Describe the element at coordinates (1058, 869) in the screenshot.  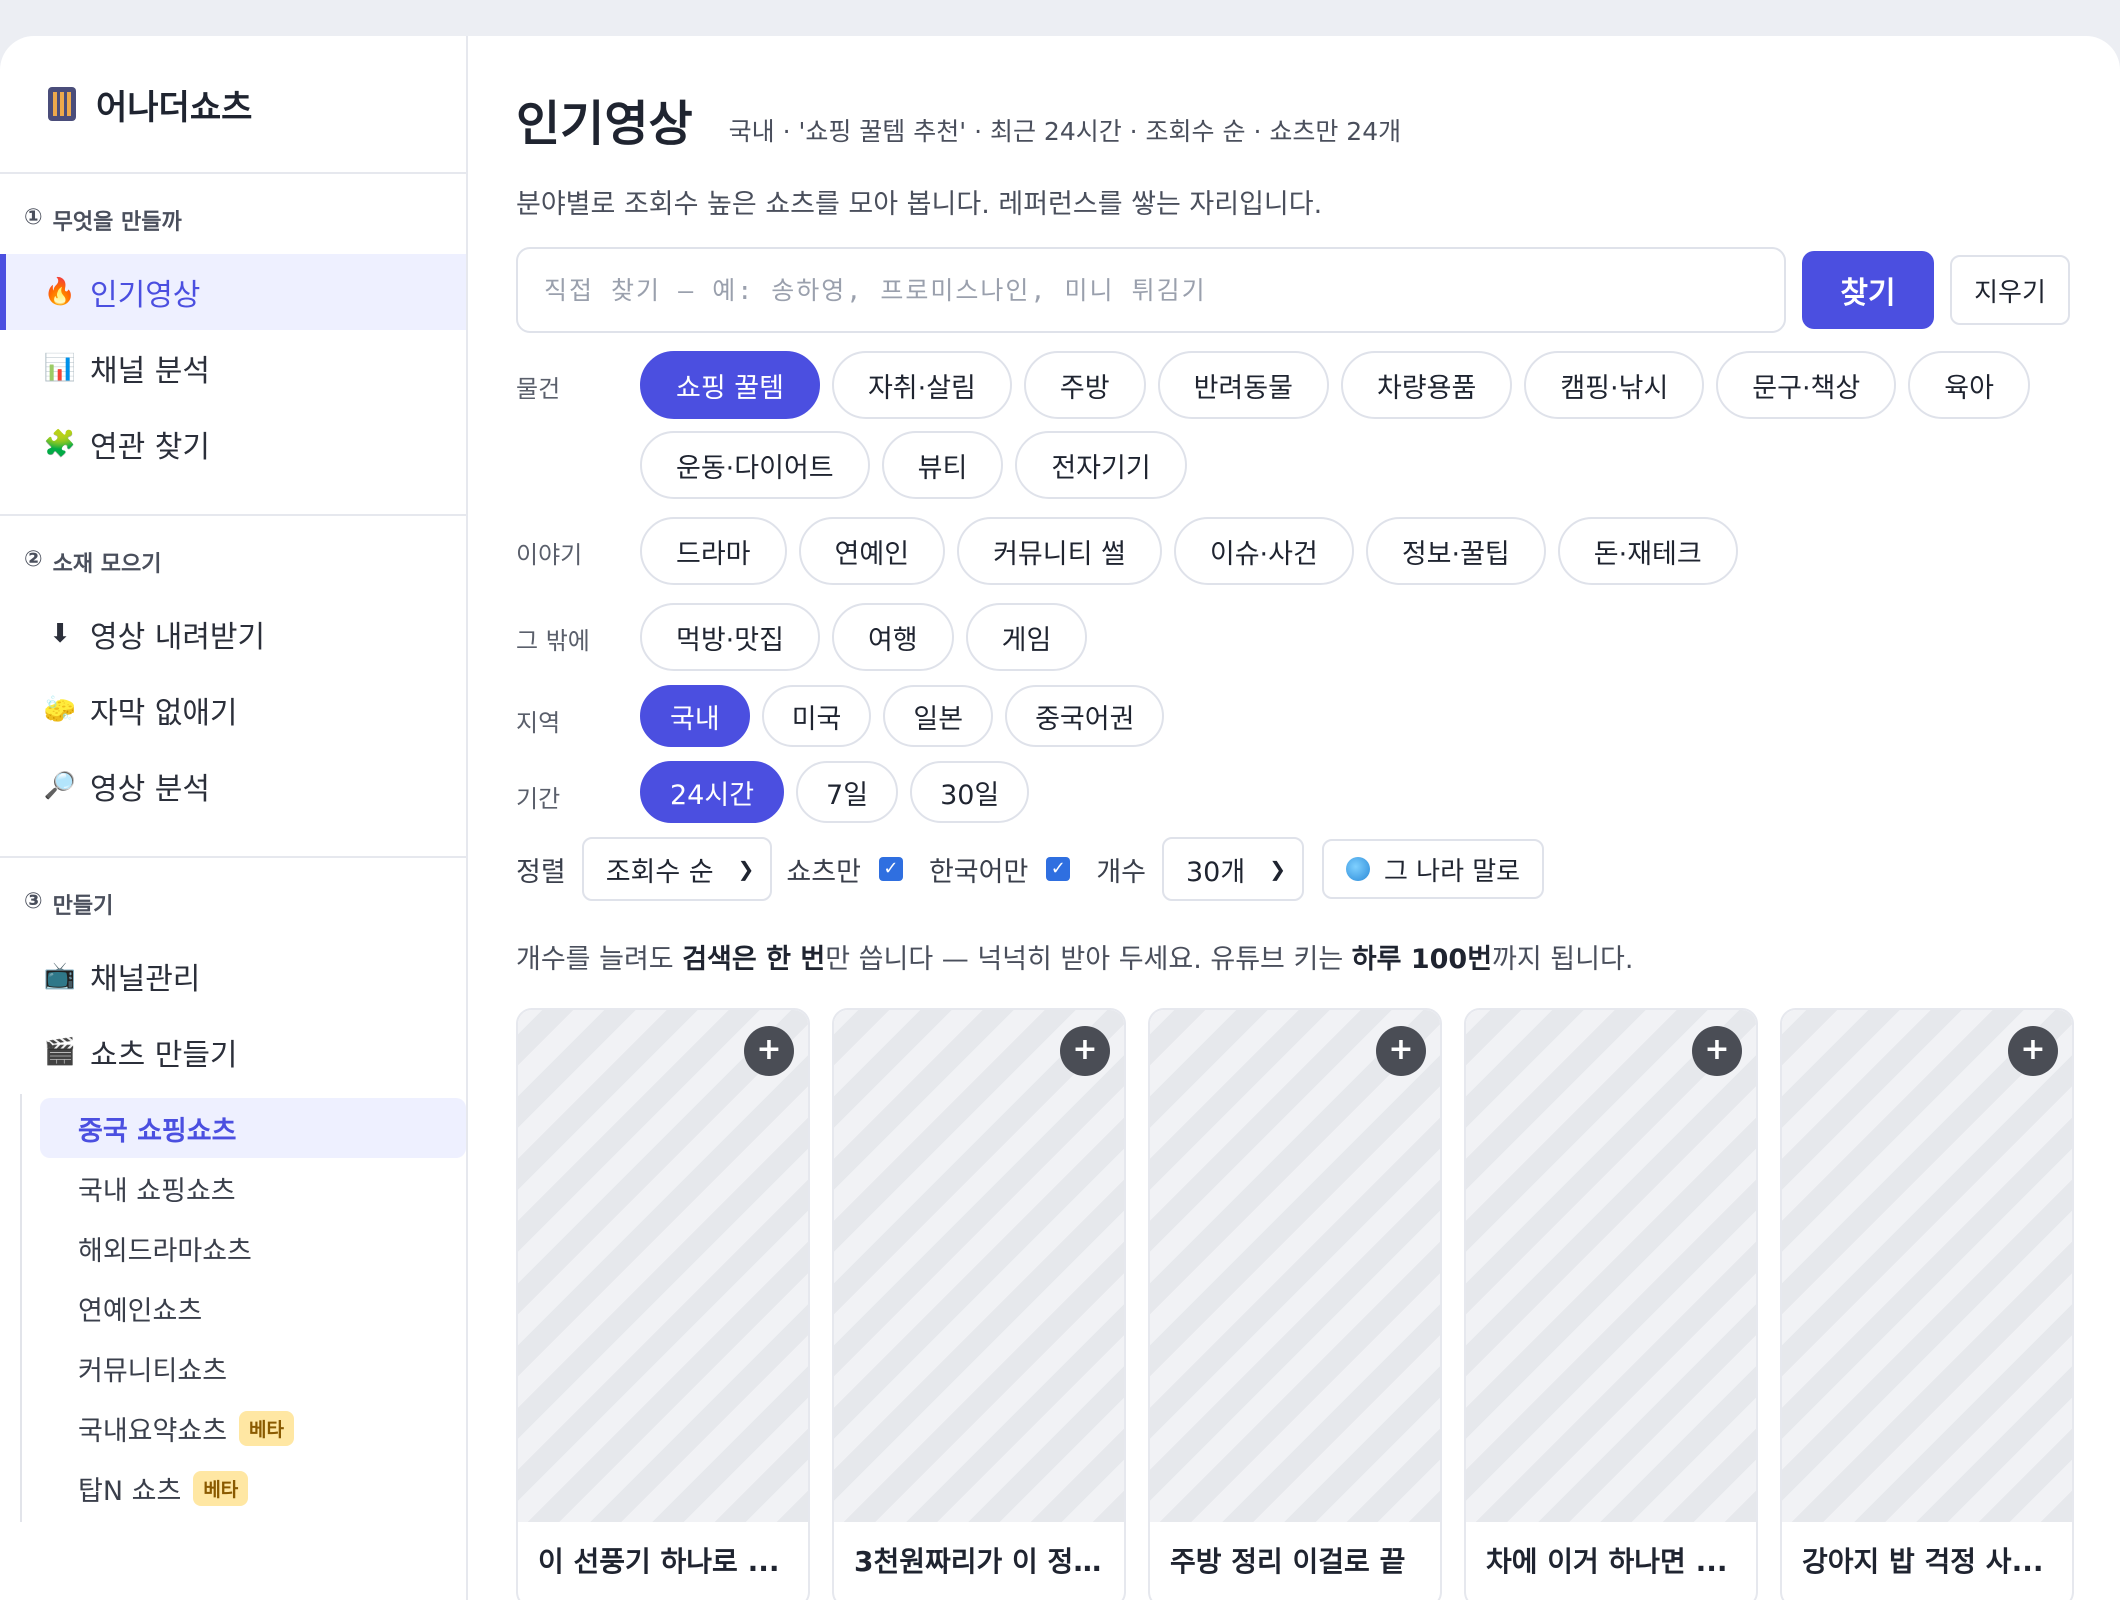
I see `korean-only-checkbox: ✓` at that location.